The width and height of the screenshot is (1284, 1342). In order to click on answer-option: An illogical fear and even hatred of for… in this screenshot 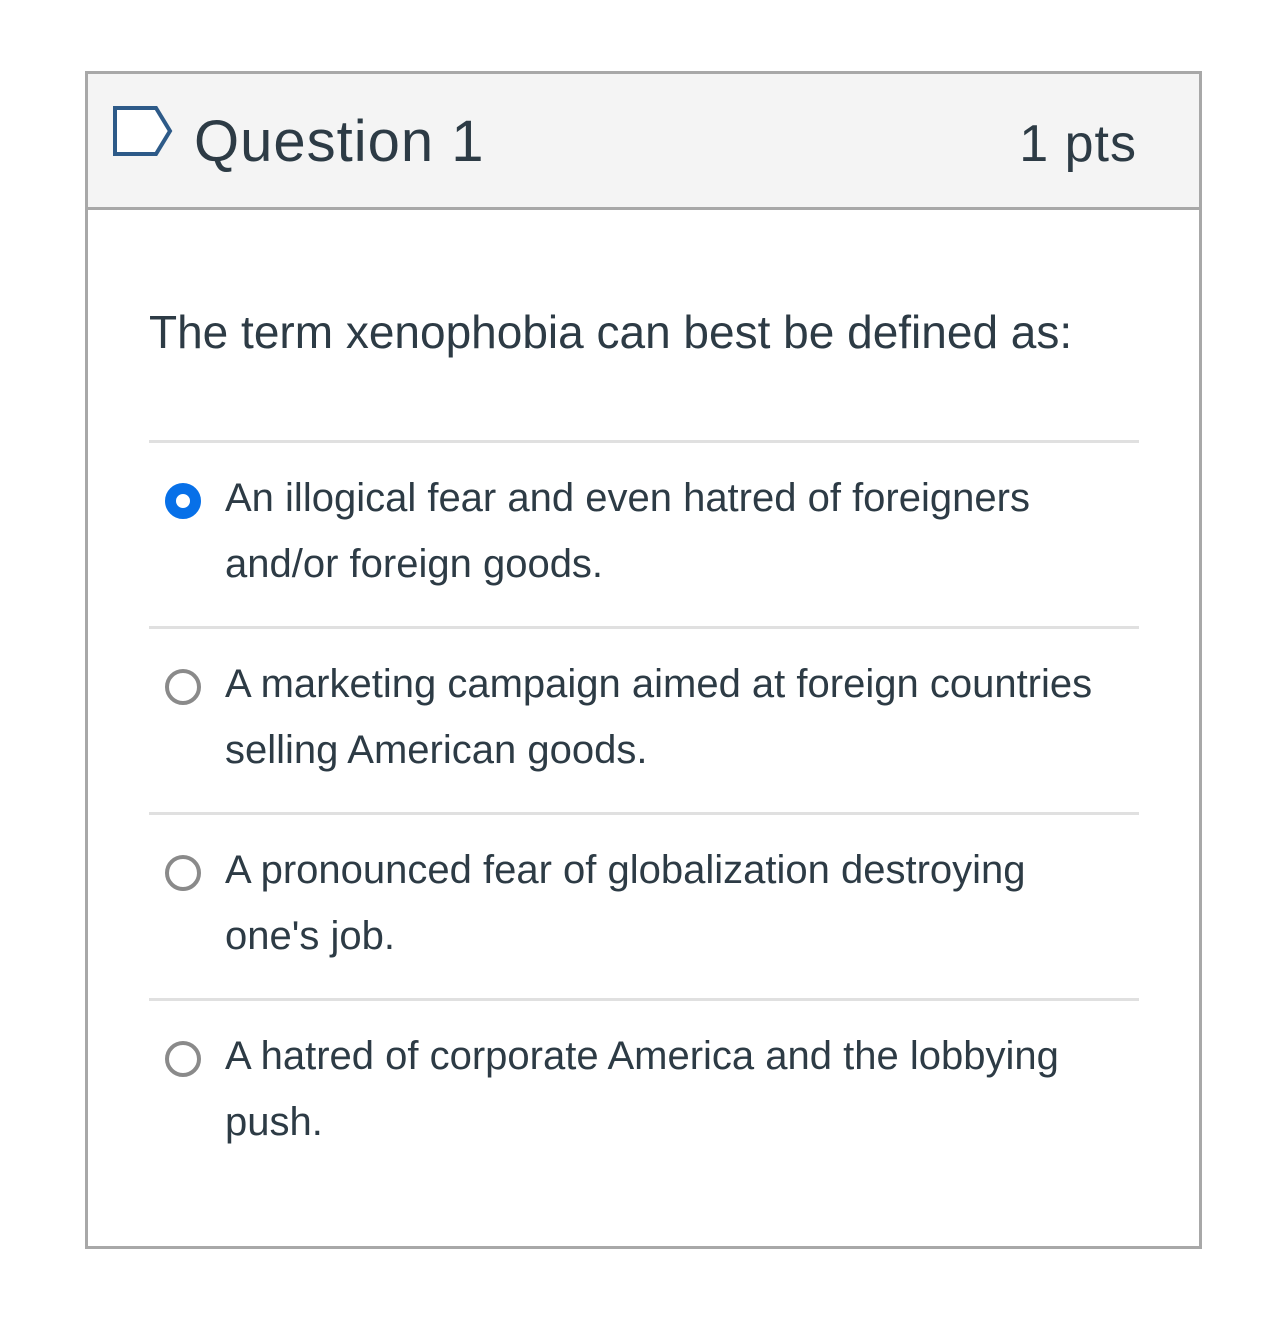, I will do `click(644, 533)`.